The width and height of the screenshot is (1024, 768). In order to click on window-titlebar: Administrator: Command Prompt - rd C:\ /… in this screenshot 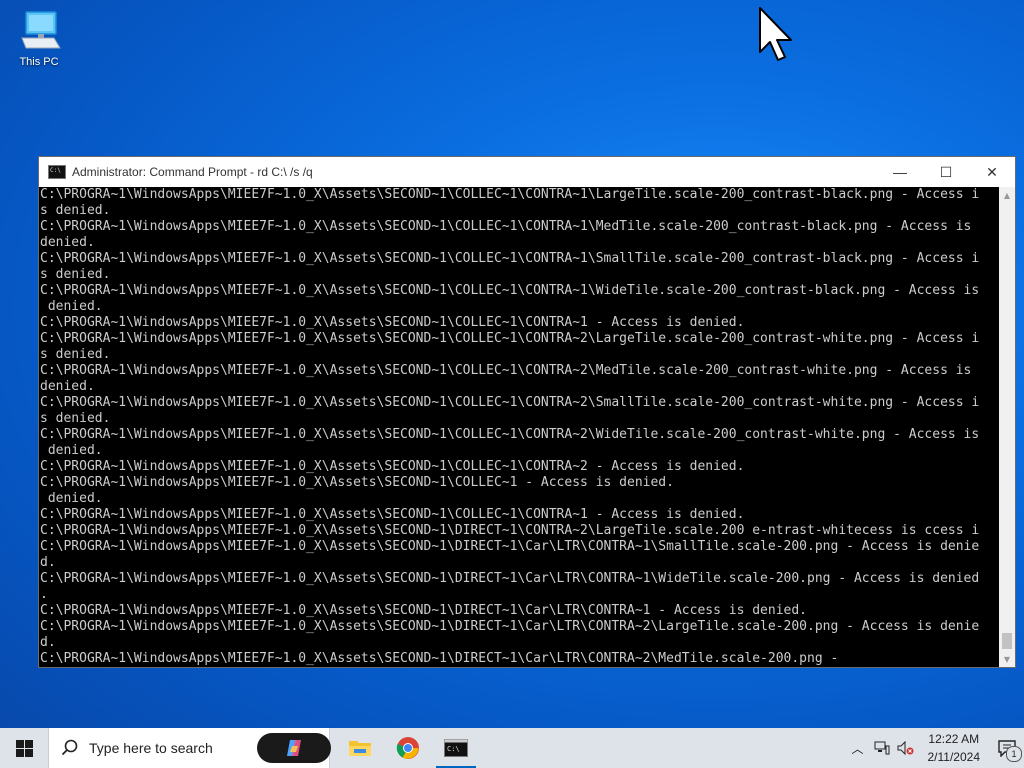, I will do `click(527, 172)`.